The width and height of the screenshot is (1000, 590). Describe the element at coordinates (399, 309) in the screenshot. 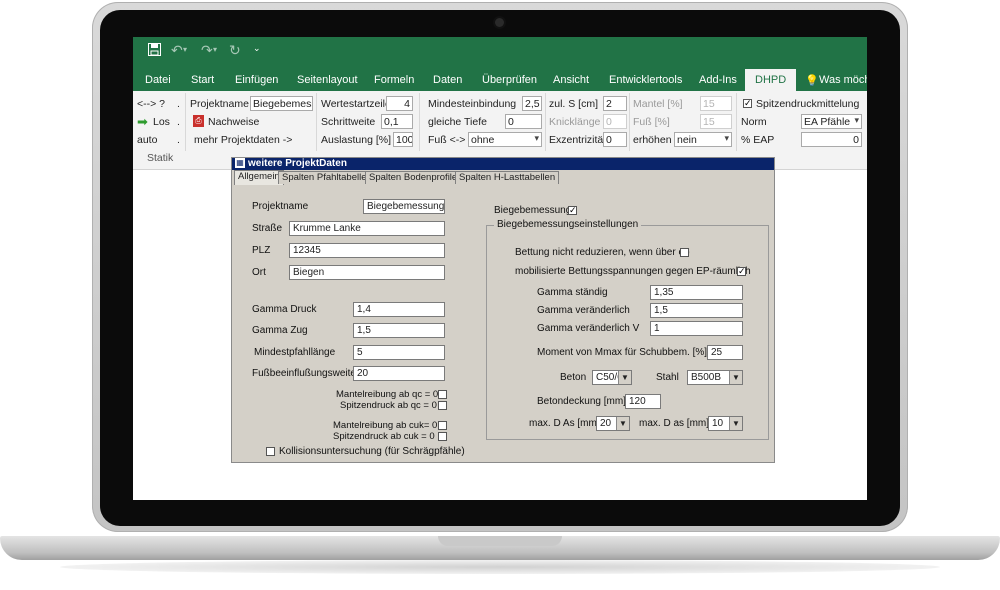

I see `gamma-druck-input: 1,4` at that location.